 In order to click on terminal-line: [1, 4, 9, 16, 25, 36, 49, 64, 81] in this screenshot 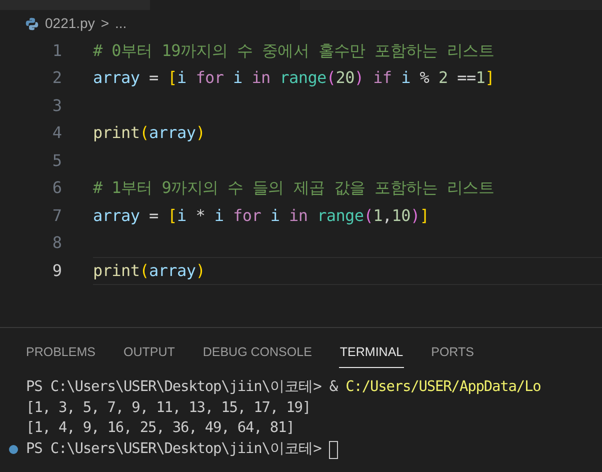, I will do `click(160, 428)`.